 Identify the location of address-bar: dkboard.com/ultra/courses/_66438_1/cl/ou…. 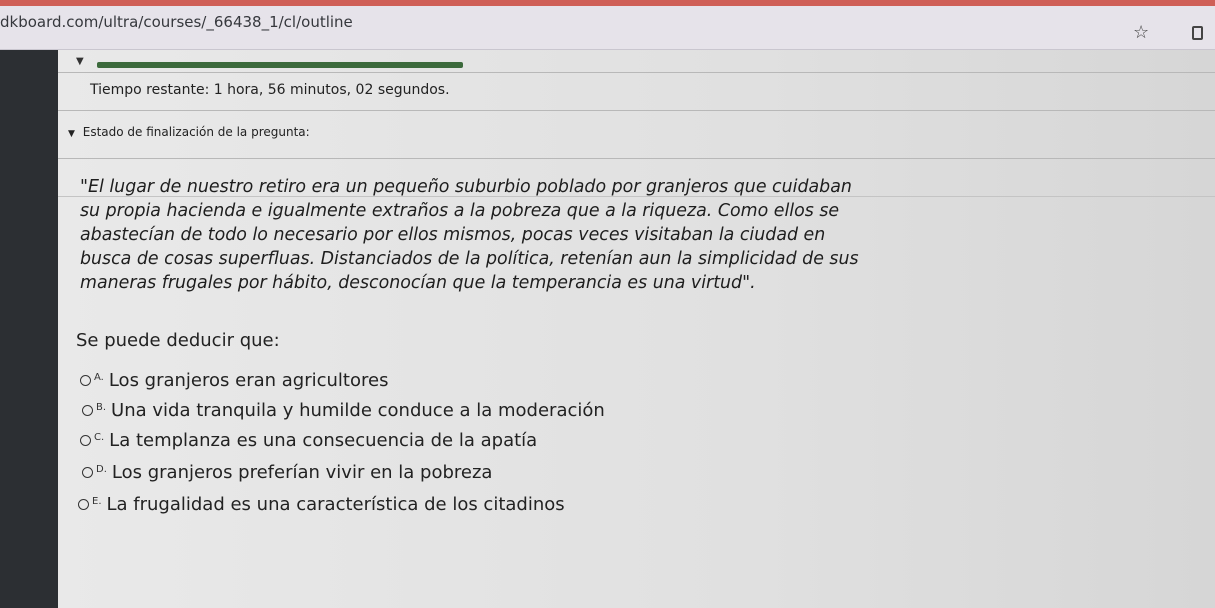
(607, 28).